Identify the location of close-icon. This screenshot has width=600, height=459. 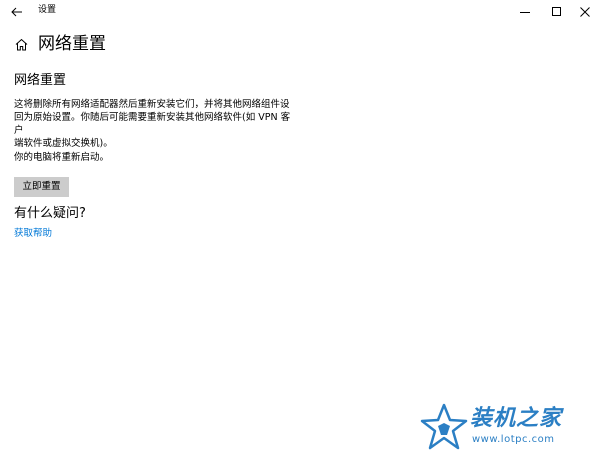
(585, 11).